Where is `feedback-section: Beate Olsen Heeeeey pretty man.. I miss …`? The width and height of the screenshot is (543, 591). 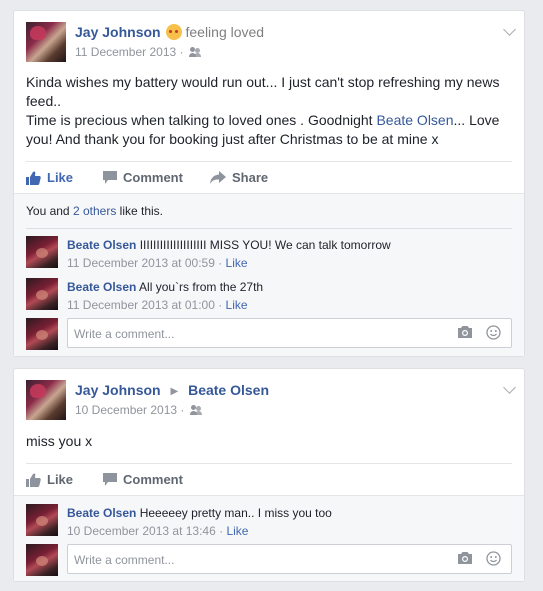 feedback-section: Beate Olsen Heeeeey pretty man.. I miss … is located at coordinates (269, 538).